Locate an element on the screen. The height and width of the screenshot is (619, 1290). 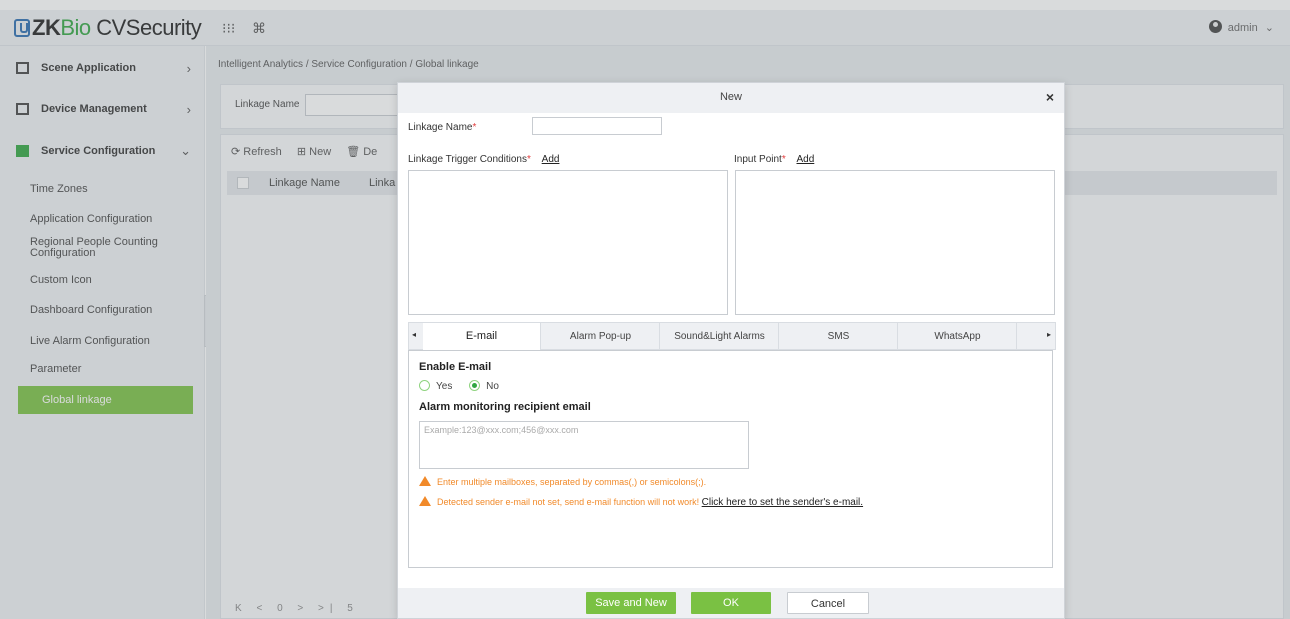
enable-email-title: Enable E-mail is located at coordinates (455, 367).